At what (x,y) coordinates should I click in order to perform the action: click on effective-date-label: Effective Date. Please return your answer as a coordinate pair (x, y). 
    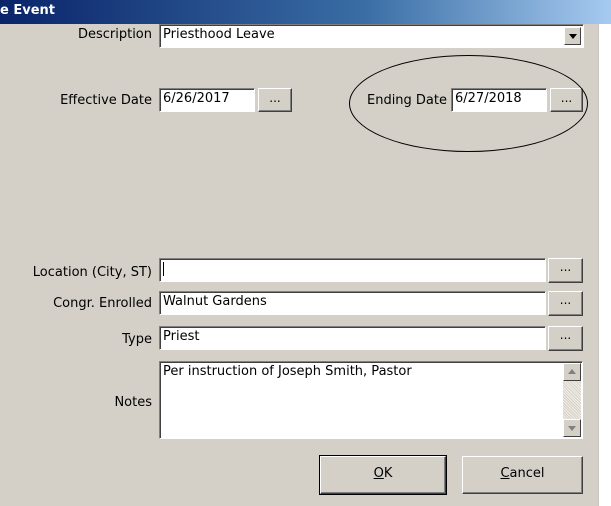
    Looking at the image, I should click on (106, 100).